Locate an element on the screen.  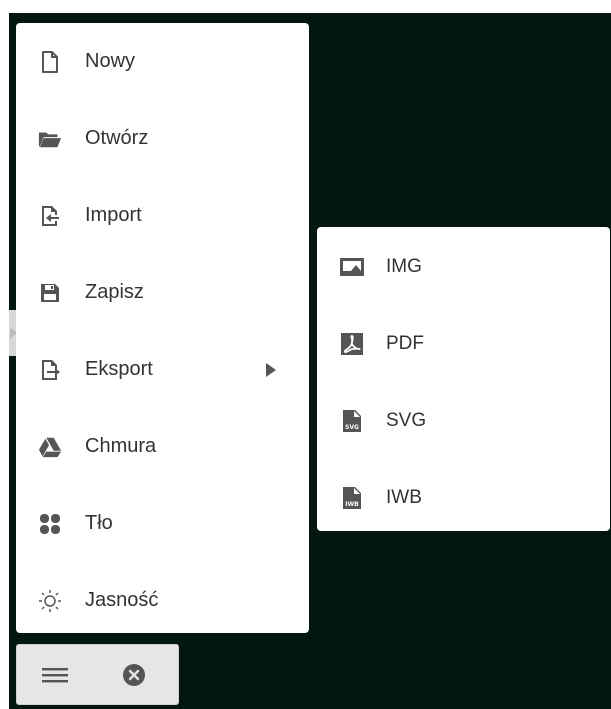
menu-item-new: Nowy is located at coordinates (162, 61).